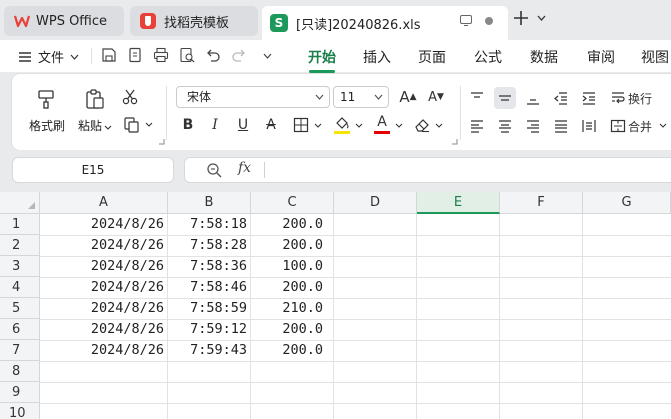 This screenshot has height=419, width=671. What do you see at coordinates (533, 126) in the screenshot?
I see `align-right-icon` at bounding box center [533, 126].